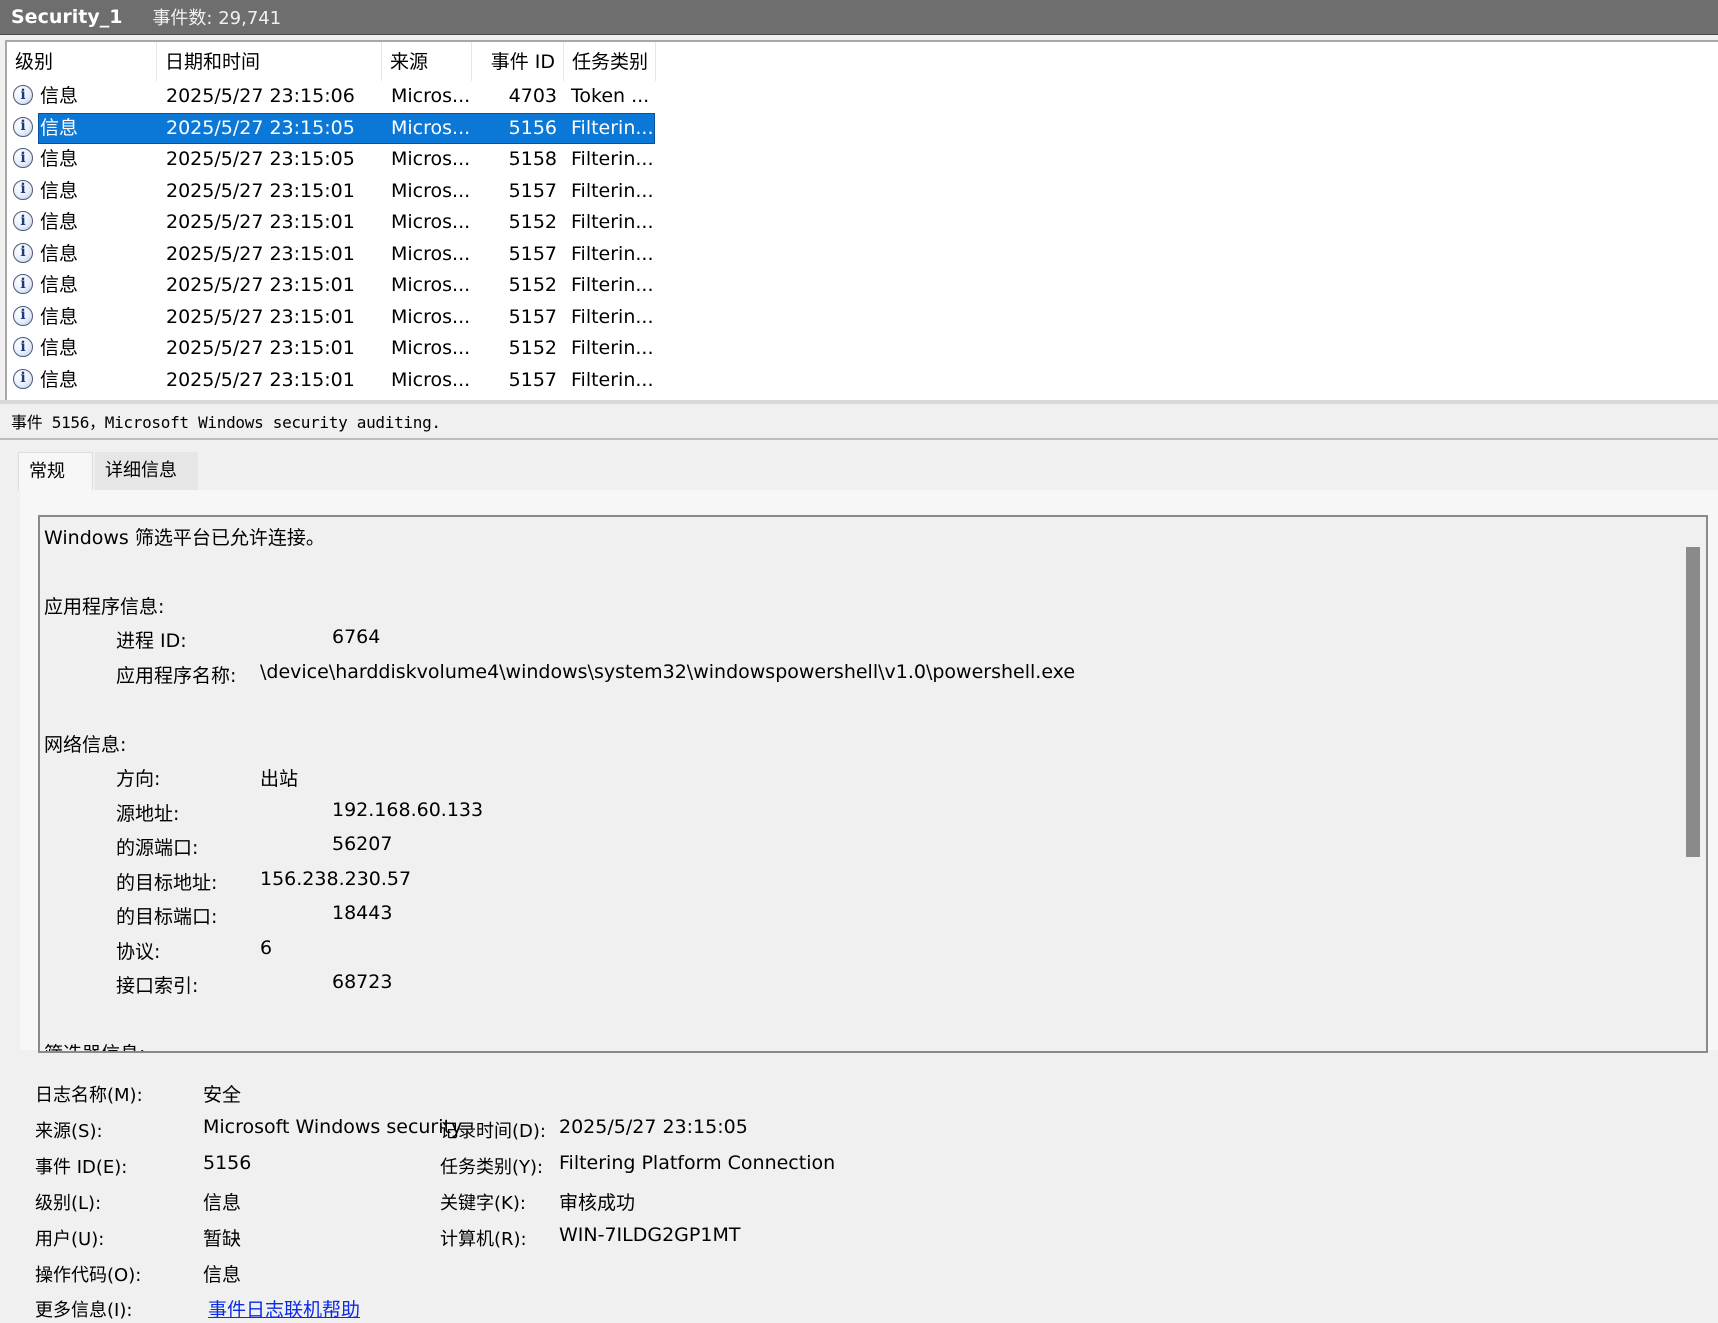 The height and width of the screenshot is (1323, 1718). I want to click on description-scrollbar-thumb, so click(1693, 702).